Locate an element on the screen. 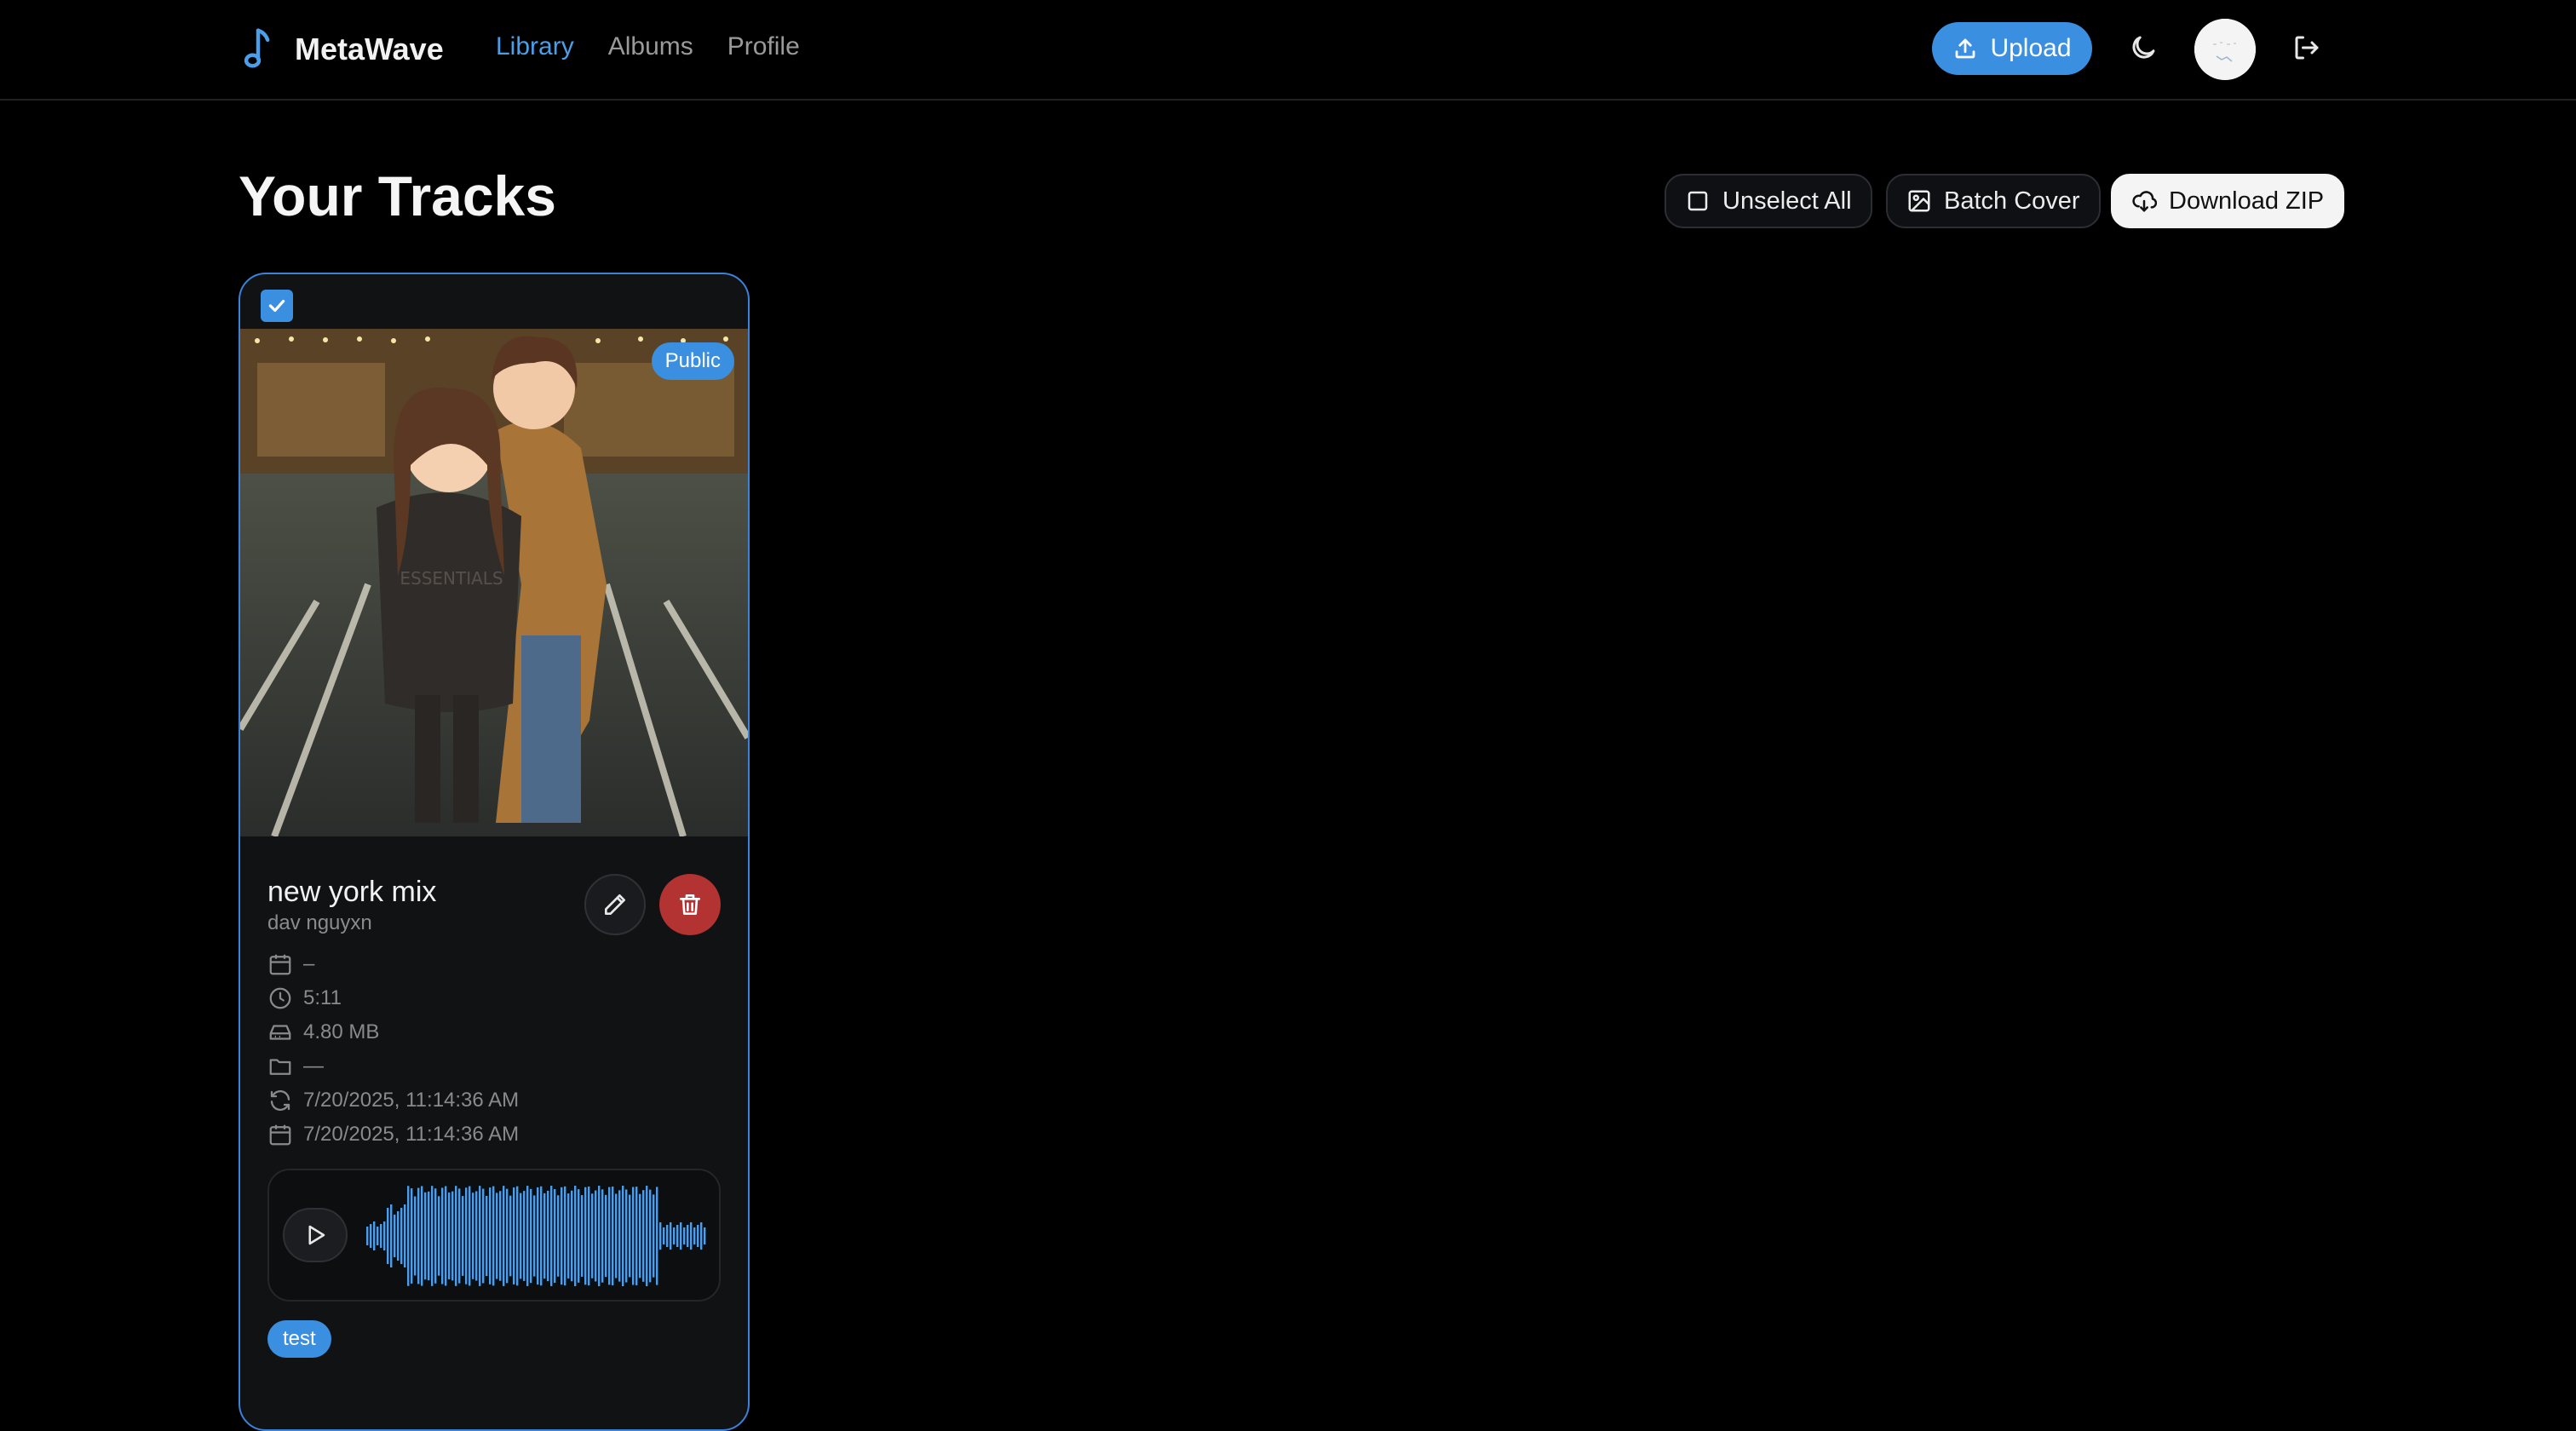 Image resolution: width=2576 pixels, height=1431 pixels. audio-player is located at coordinates (494, 1235).